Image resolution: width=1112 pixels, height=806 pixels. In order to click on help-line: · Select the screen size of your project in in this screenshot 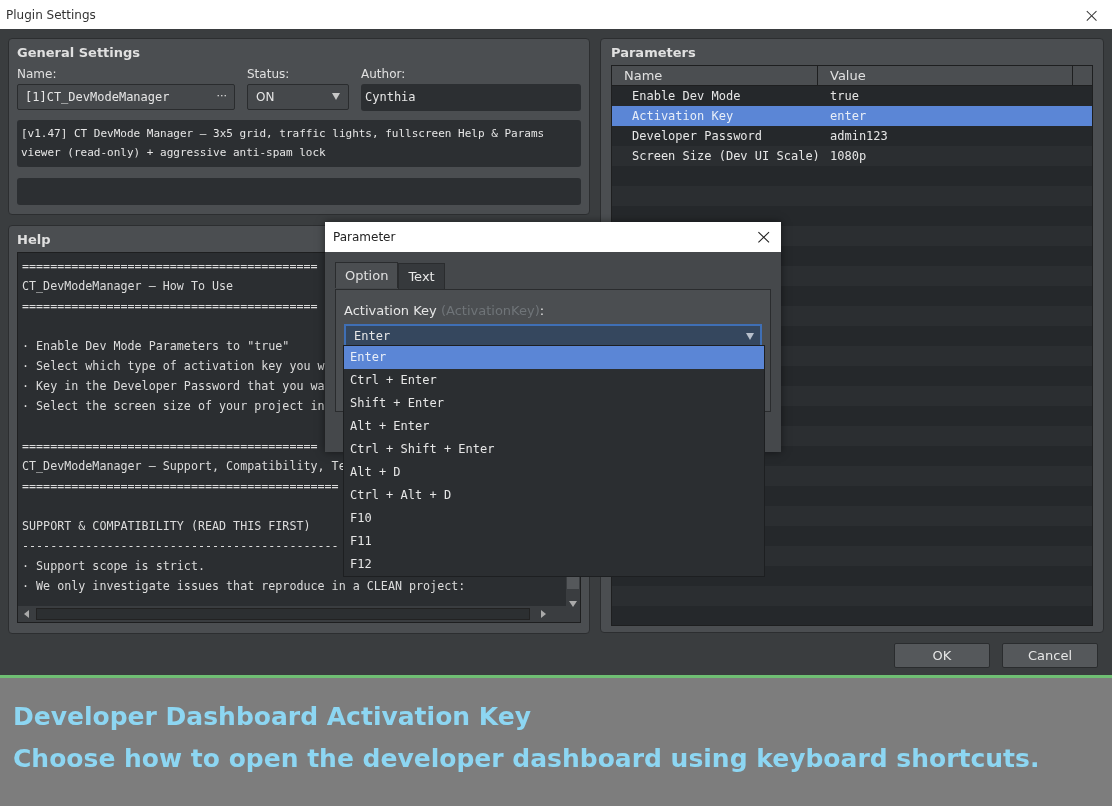, I will do `click(173, 406)`.